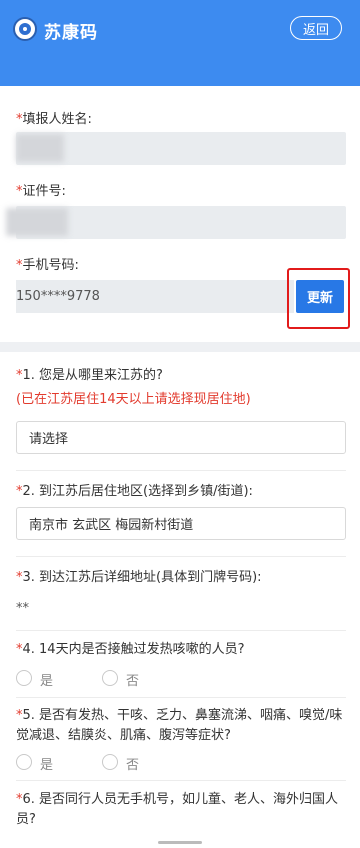 The image size is (360, 848). I want to click on origin-select: 请选择, so click(181, 437).